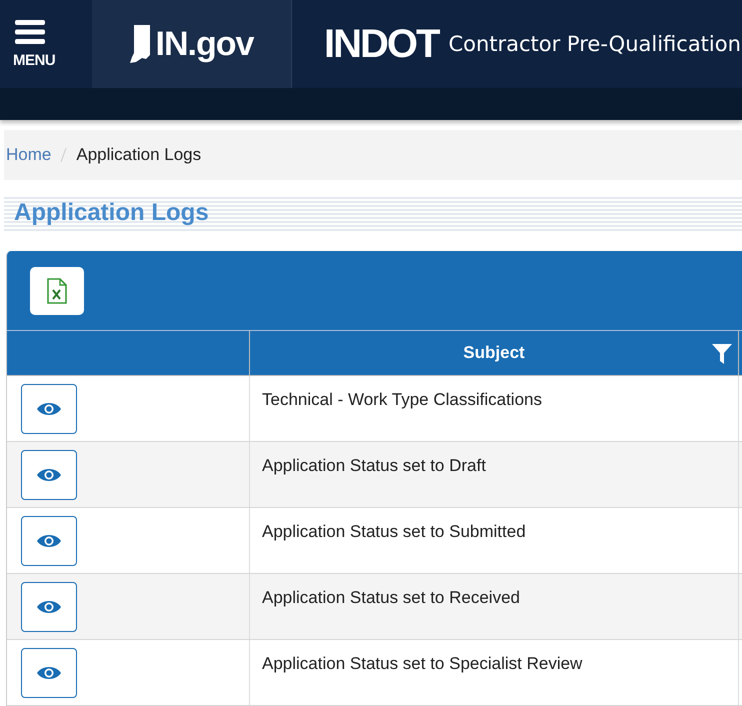 This screenshot has height=706, width=742. What do you see at coordinates (141, 44) in the screenshot?
I see `state-outline-icon` at bounding box center [141, 44].